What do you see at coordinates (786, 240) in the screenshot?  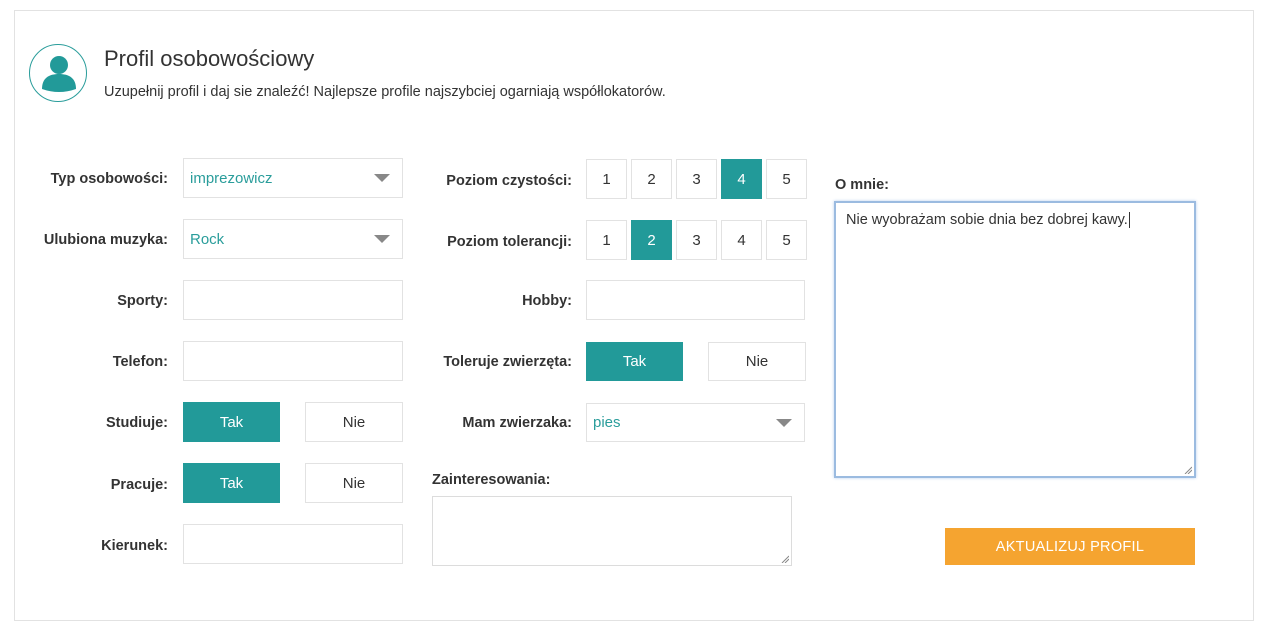 I see `tolerance-option-5: 5` at bounding box center [786, 240].